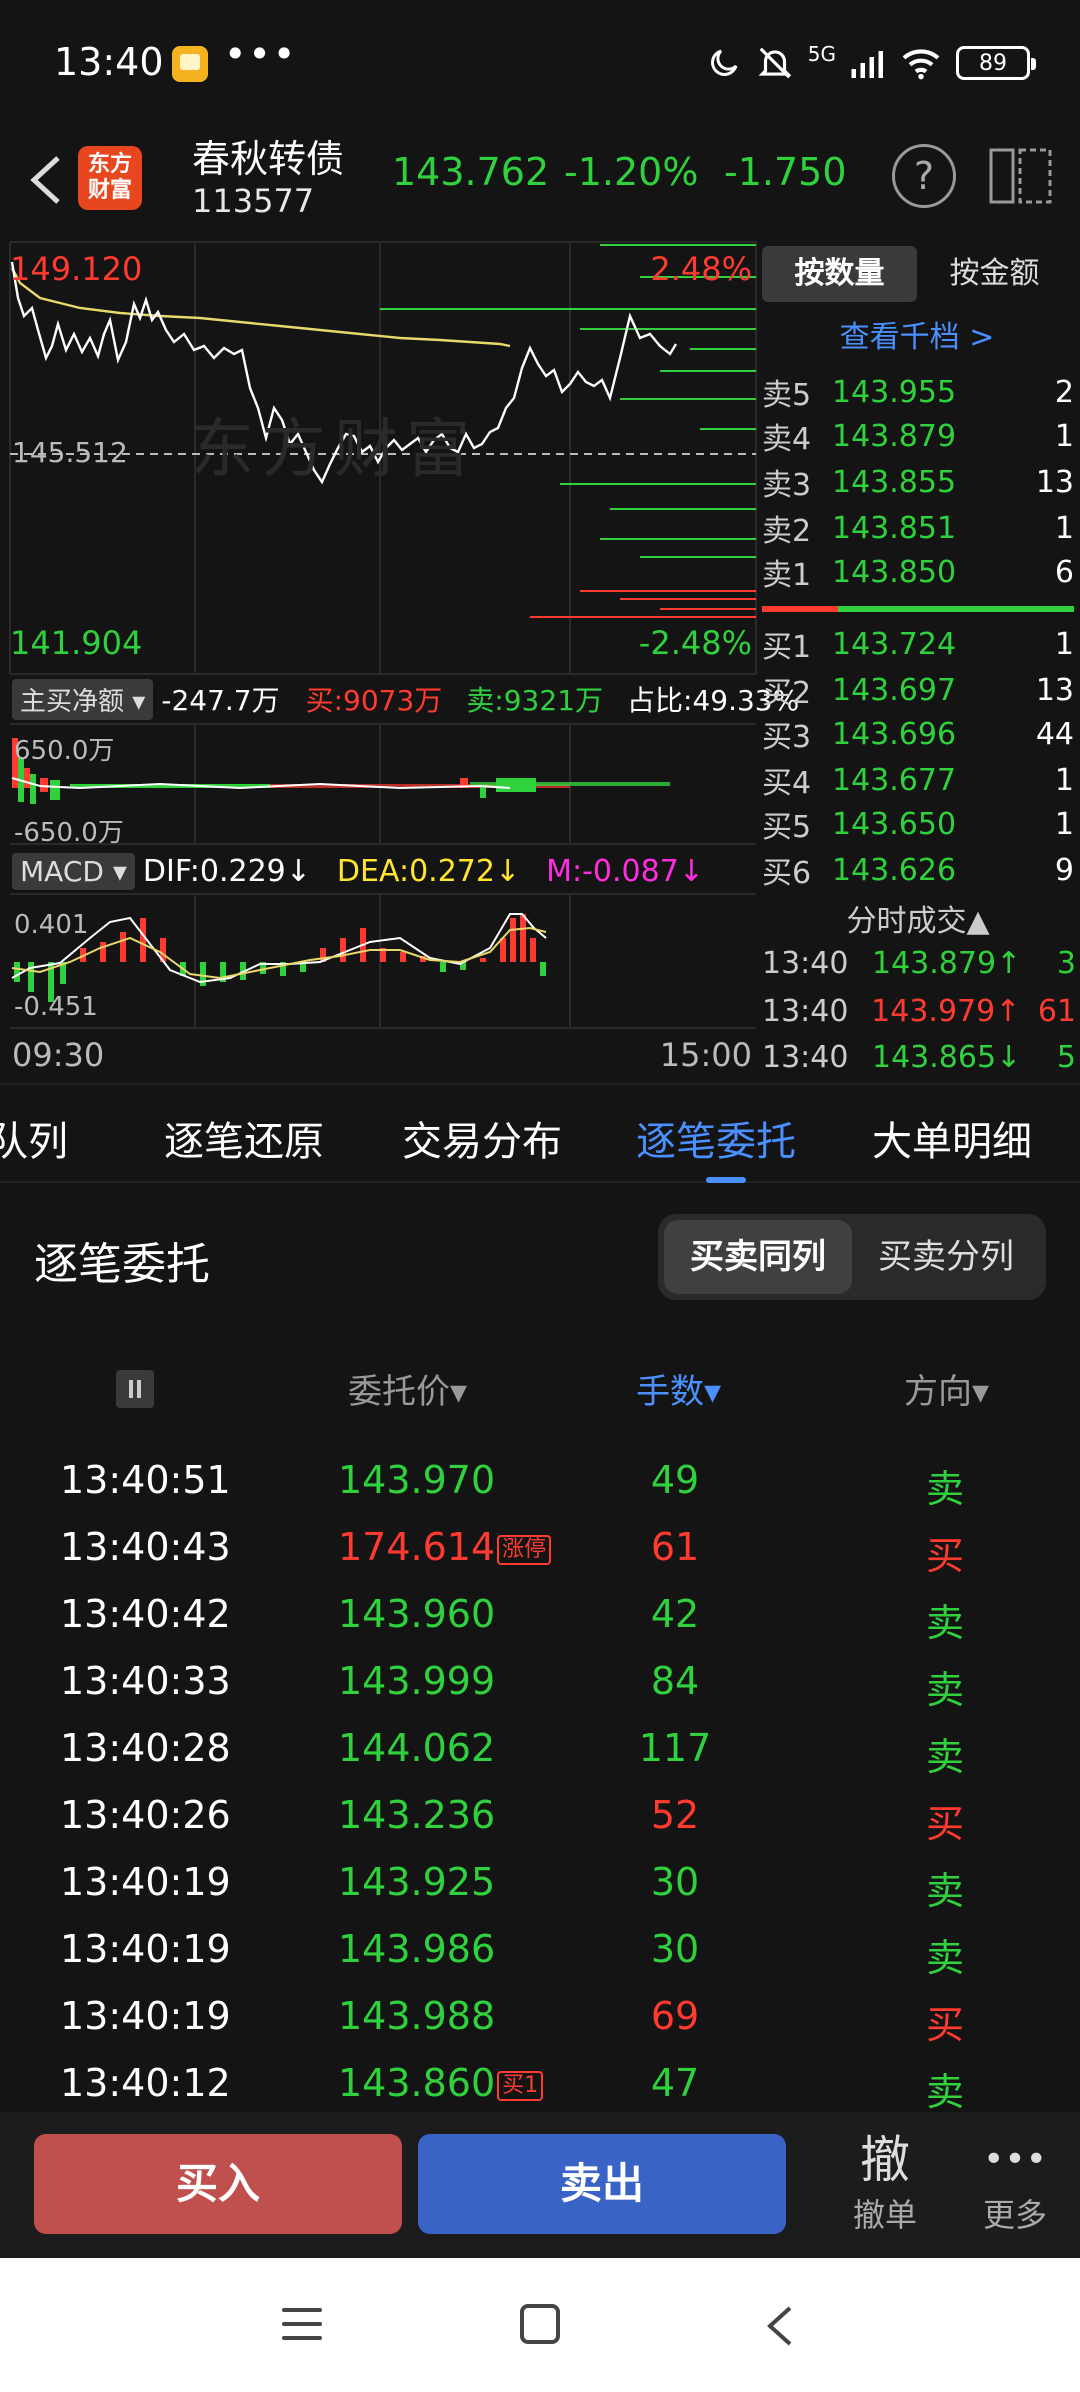  Describe the element at coordinates (540, 2017) in the screenshot. I see `order-row: 13:40:19 143.988 69 买` at that location.